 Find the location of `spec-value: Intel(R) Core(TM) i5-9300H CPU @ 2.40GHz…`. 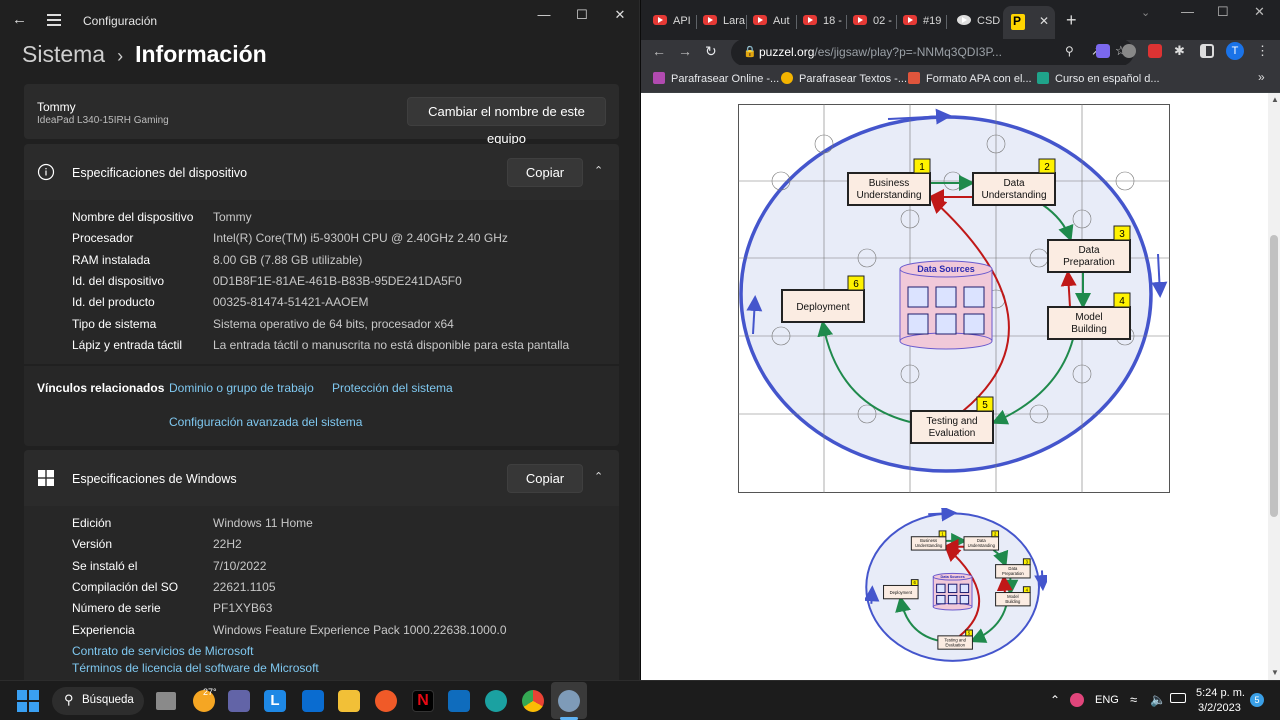

spec-value: Intel(R) Core(TM) i5-9300H CPU @ 2.40GHz… is located at coordinates (360, 238).